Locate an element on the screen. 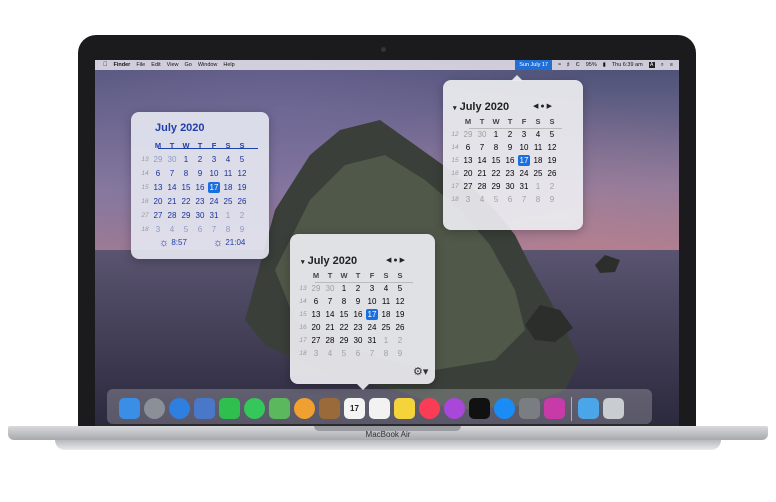 The image size is (776, 502). battery-icon: ▮ is located at coordinates (604, 65).